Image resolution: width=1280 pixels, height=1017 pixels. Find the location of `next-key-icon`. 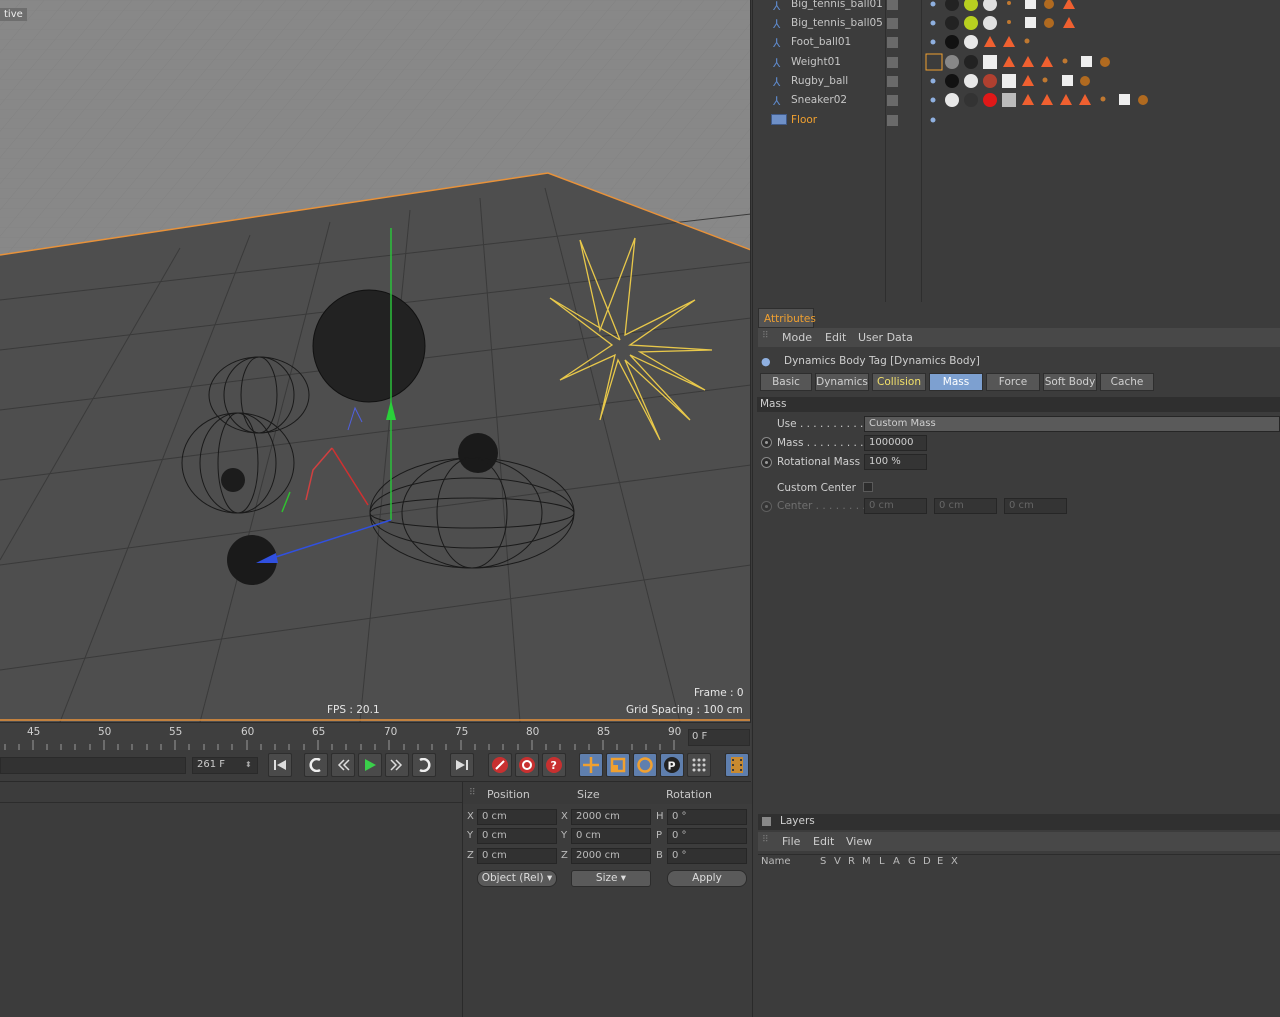

next-key-icon is located at coordinates (425, 765).